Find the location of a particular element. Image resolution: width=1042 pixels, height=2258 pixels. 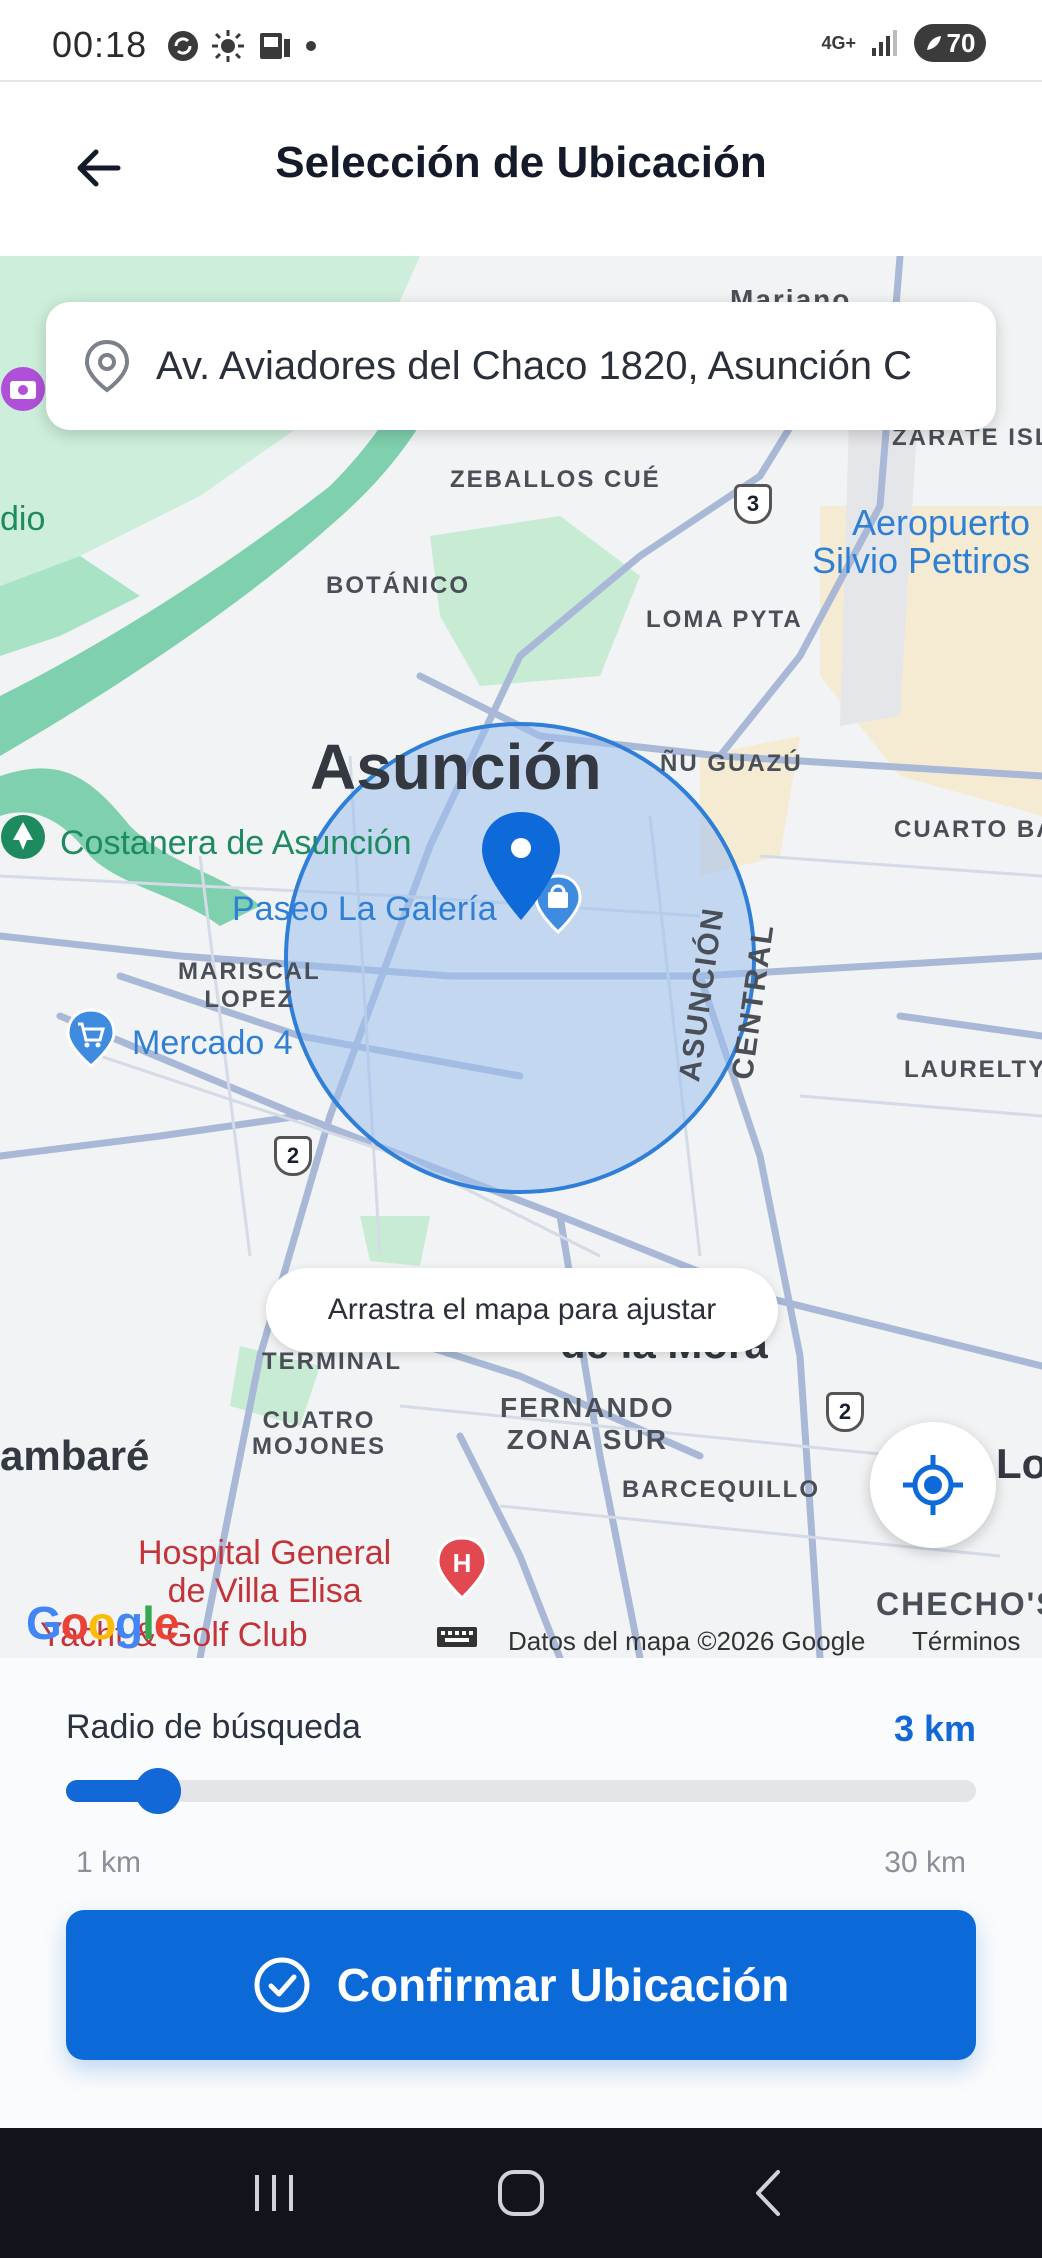

route-shield-3: 3 is located at coordinates (753, 504).